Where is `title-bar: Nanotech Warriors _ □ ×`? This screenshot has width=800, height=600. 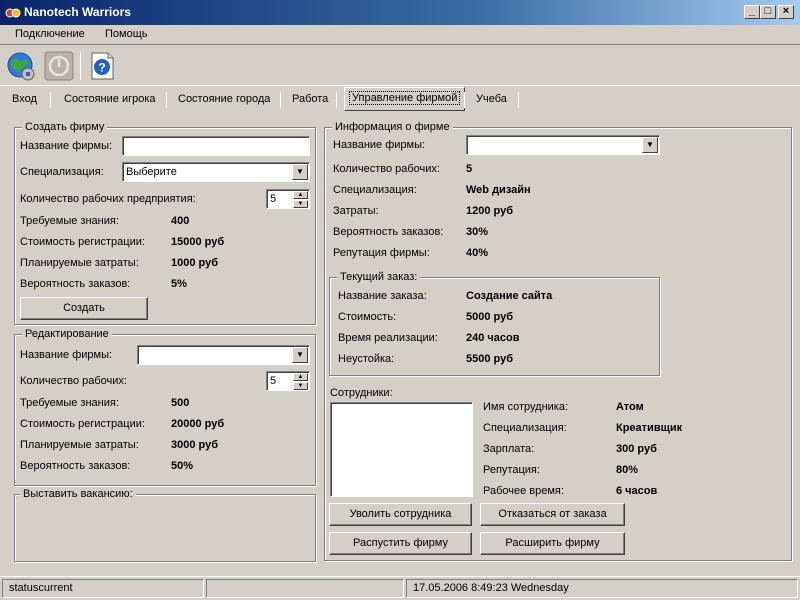 title-bar: Nanotech Warriors _ □ × is located at coordinates (400, 12).